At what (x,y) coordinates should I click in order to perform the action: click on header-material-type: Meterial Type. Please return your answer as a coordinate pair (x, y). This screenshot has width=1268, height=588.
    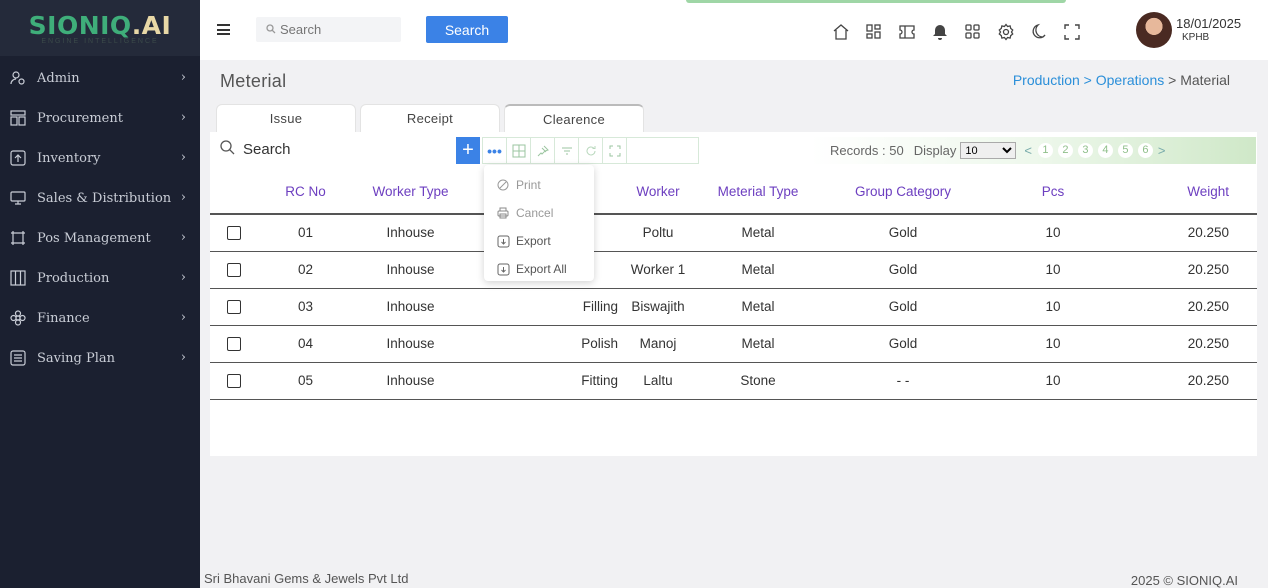
    Looking at the image, I should click on (758, 192).